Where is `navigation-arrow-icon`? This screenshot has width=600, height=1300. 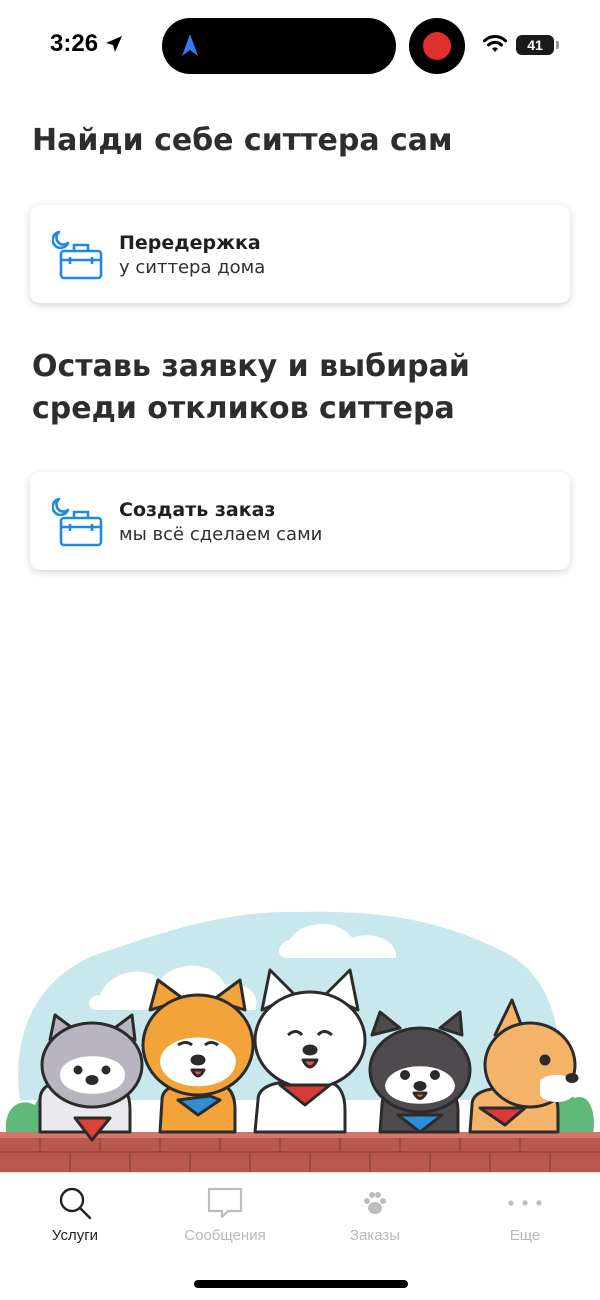
navigation-arrow-icon is located at coordinates (190, 45).